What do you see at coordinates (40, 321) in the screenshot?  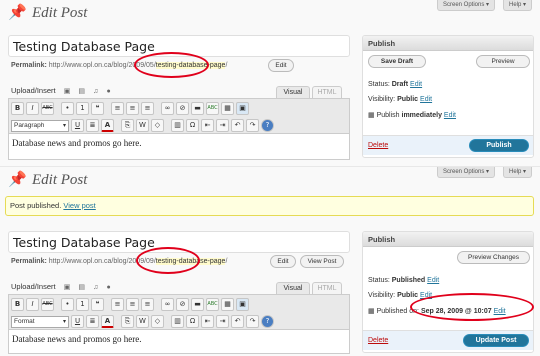 I see `format-select: Format` at bounding box center [40, 321].